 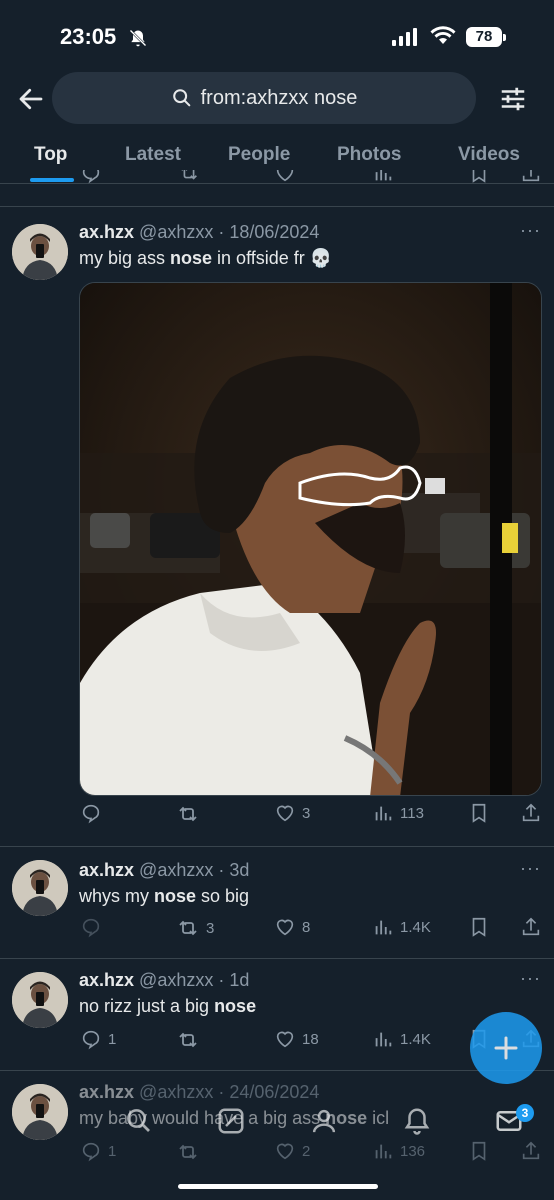 I want to click on search-header: from:axhzxx nose, so click(x=277, y=98).